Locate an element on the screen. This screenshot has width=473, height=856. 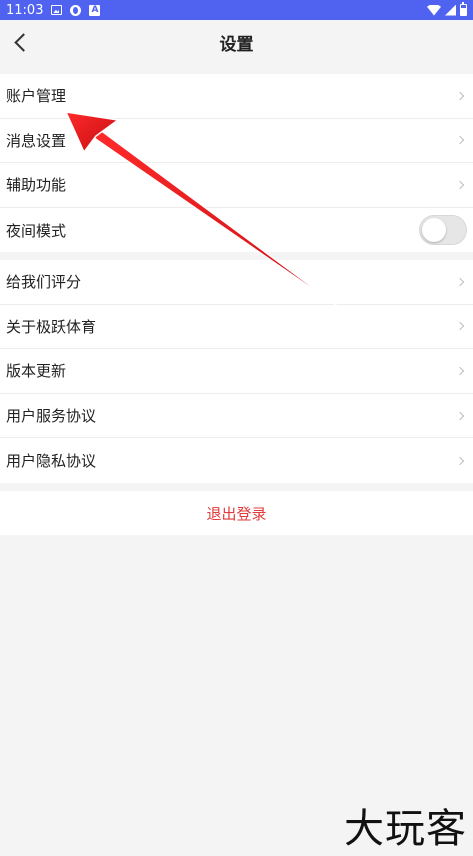
night-mode-toggle is located at coordinates (443, 230).